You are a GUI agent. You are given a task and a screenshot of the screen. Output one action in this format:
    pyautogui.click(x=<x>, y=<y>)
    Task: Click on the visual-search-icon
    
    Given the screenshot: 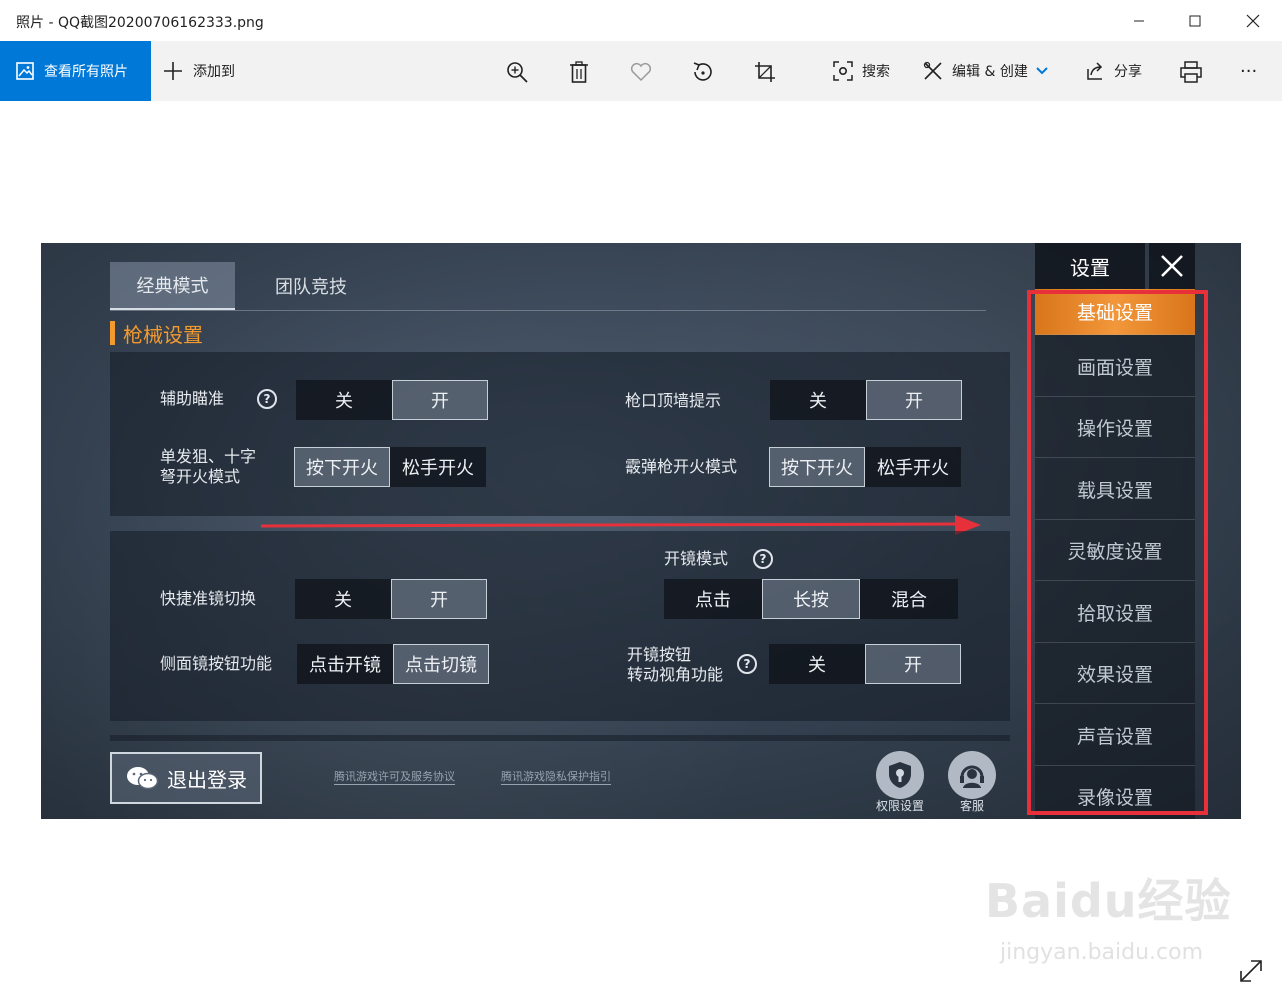 What is the action you would take?
    pyautogui.click(x=843, y=71)
    